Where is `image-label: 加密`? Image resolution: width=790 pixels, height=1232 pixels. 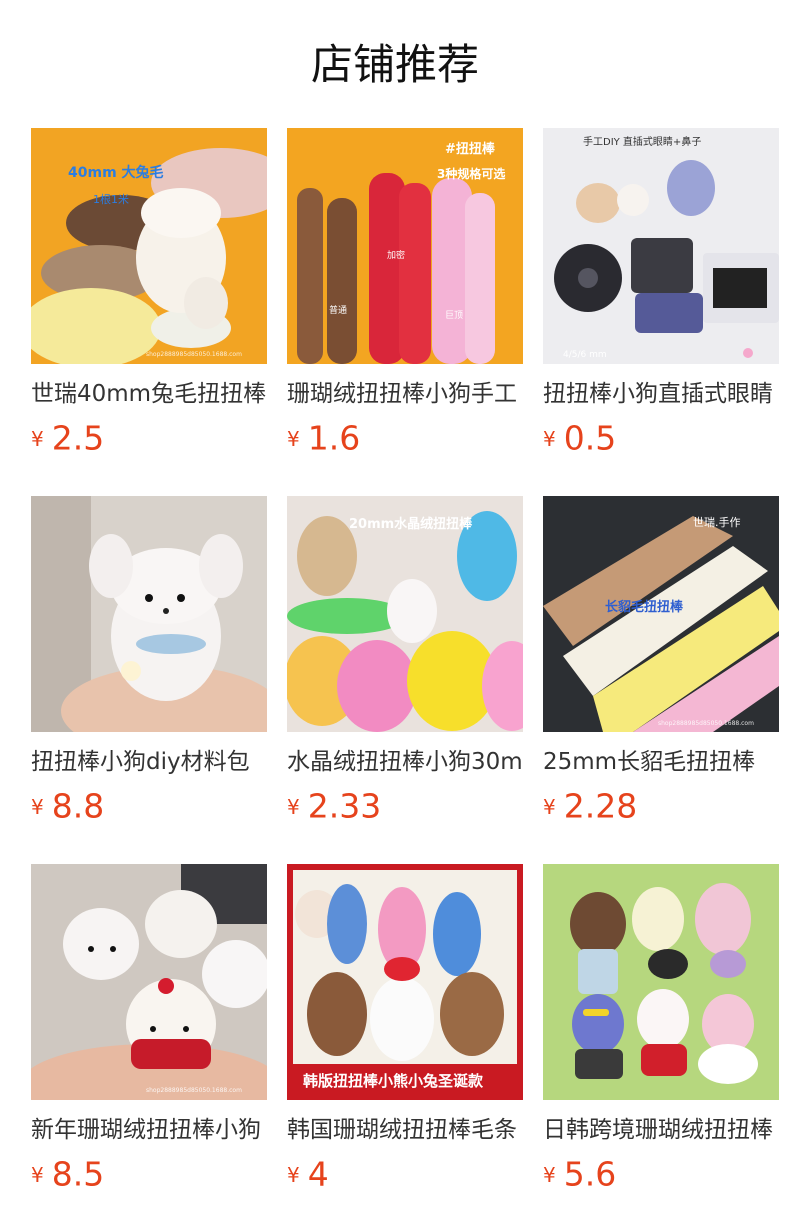 image-label: 加密 is located at coordinates (396, 255).